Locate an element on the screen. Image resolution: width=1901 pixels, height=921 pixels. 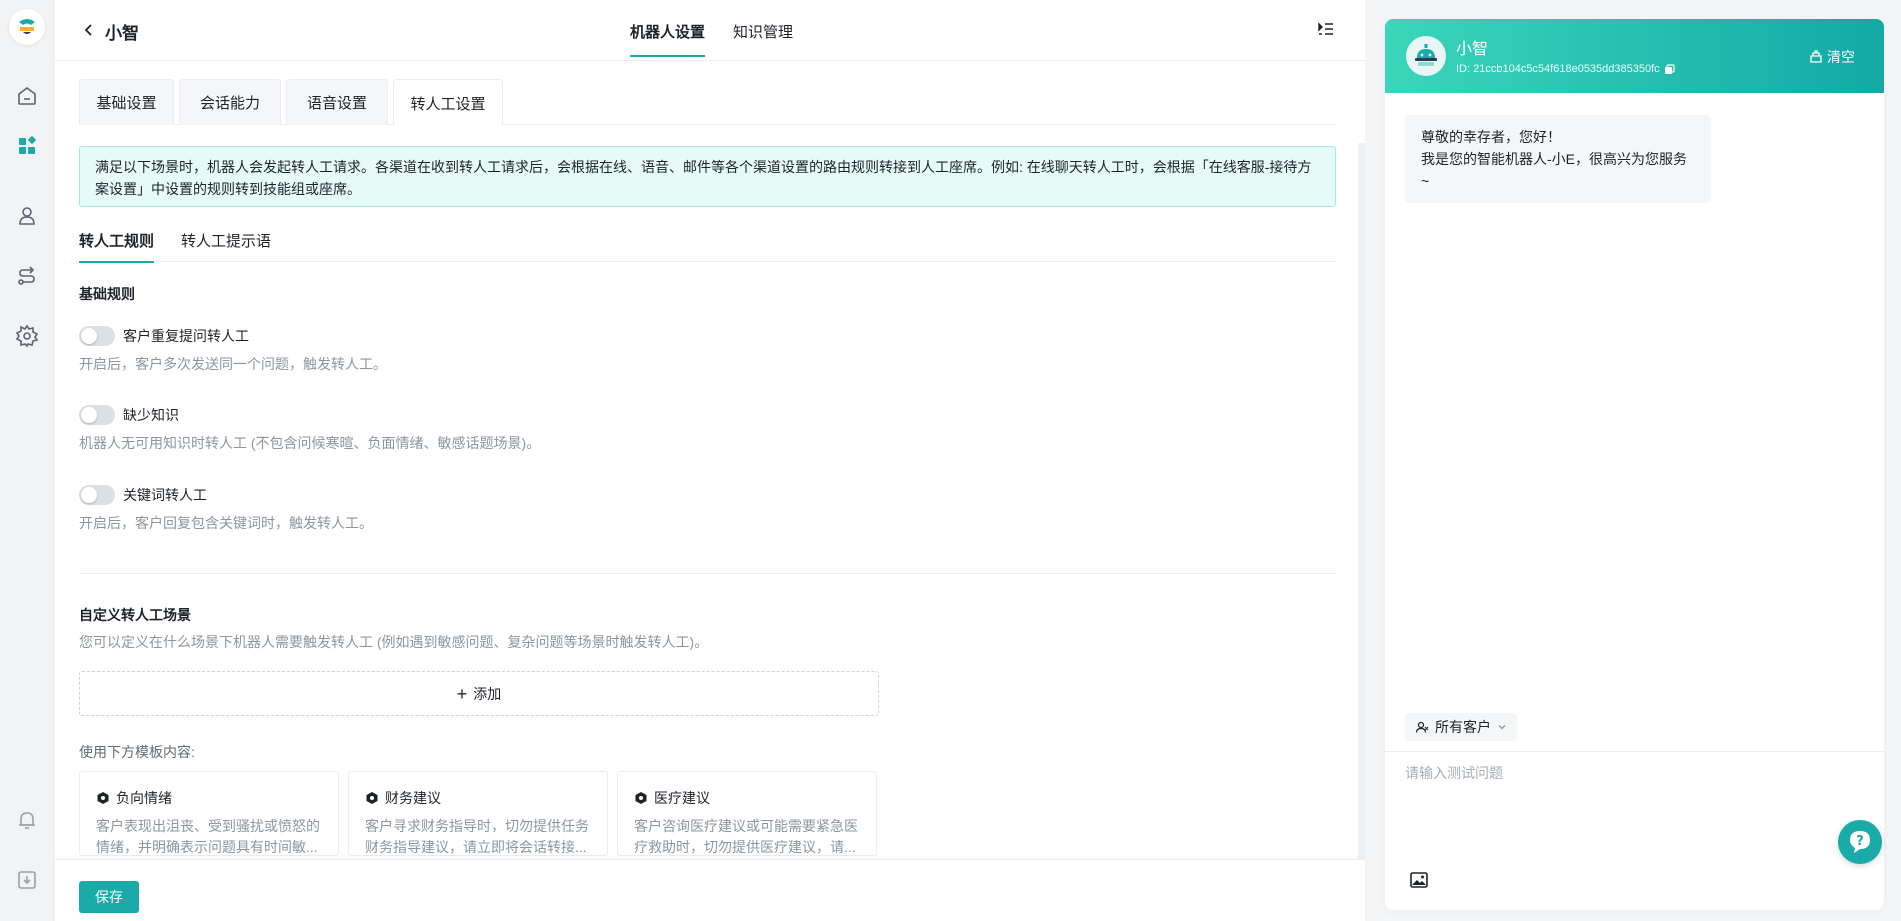
add-scenario-button: + 添加 is located at coordinates (479, 693).